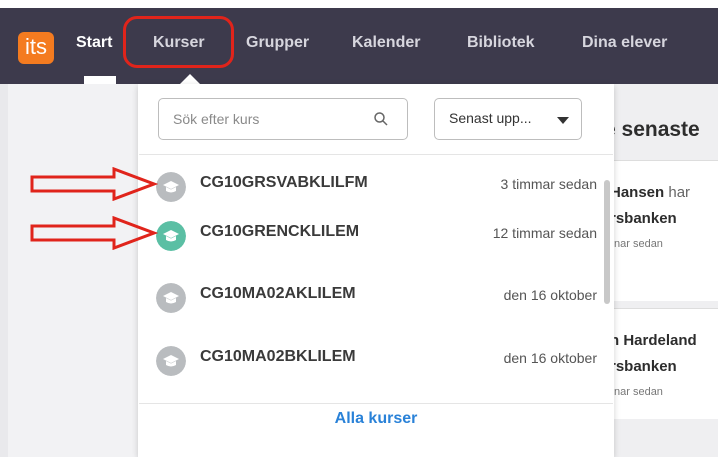 This screenshot has width=718, height=457. Describe the element at coordinates (278, 357) in the screenshot. I see `course-name: CG10MA02BKLILEM` at that location.